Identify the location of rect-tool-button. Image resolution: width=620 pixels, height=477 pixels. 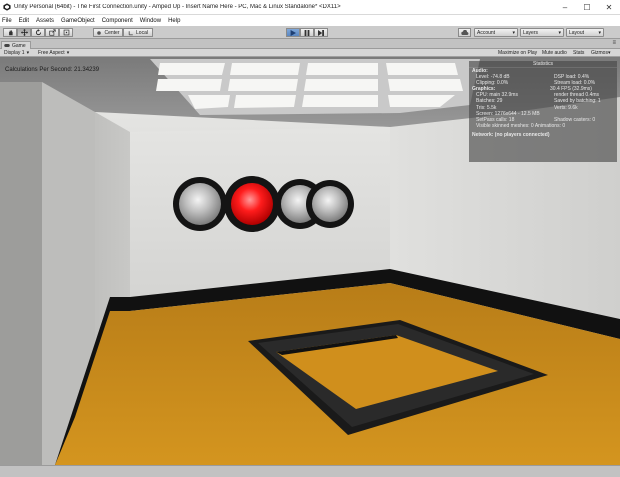
(66, 32).